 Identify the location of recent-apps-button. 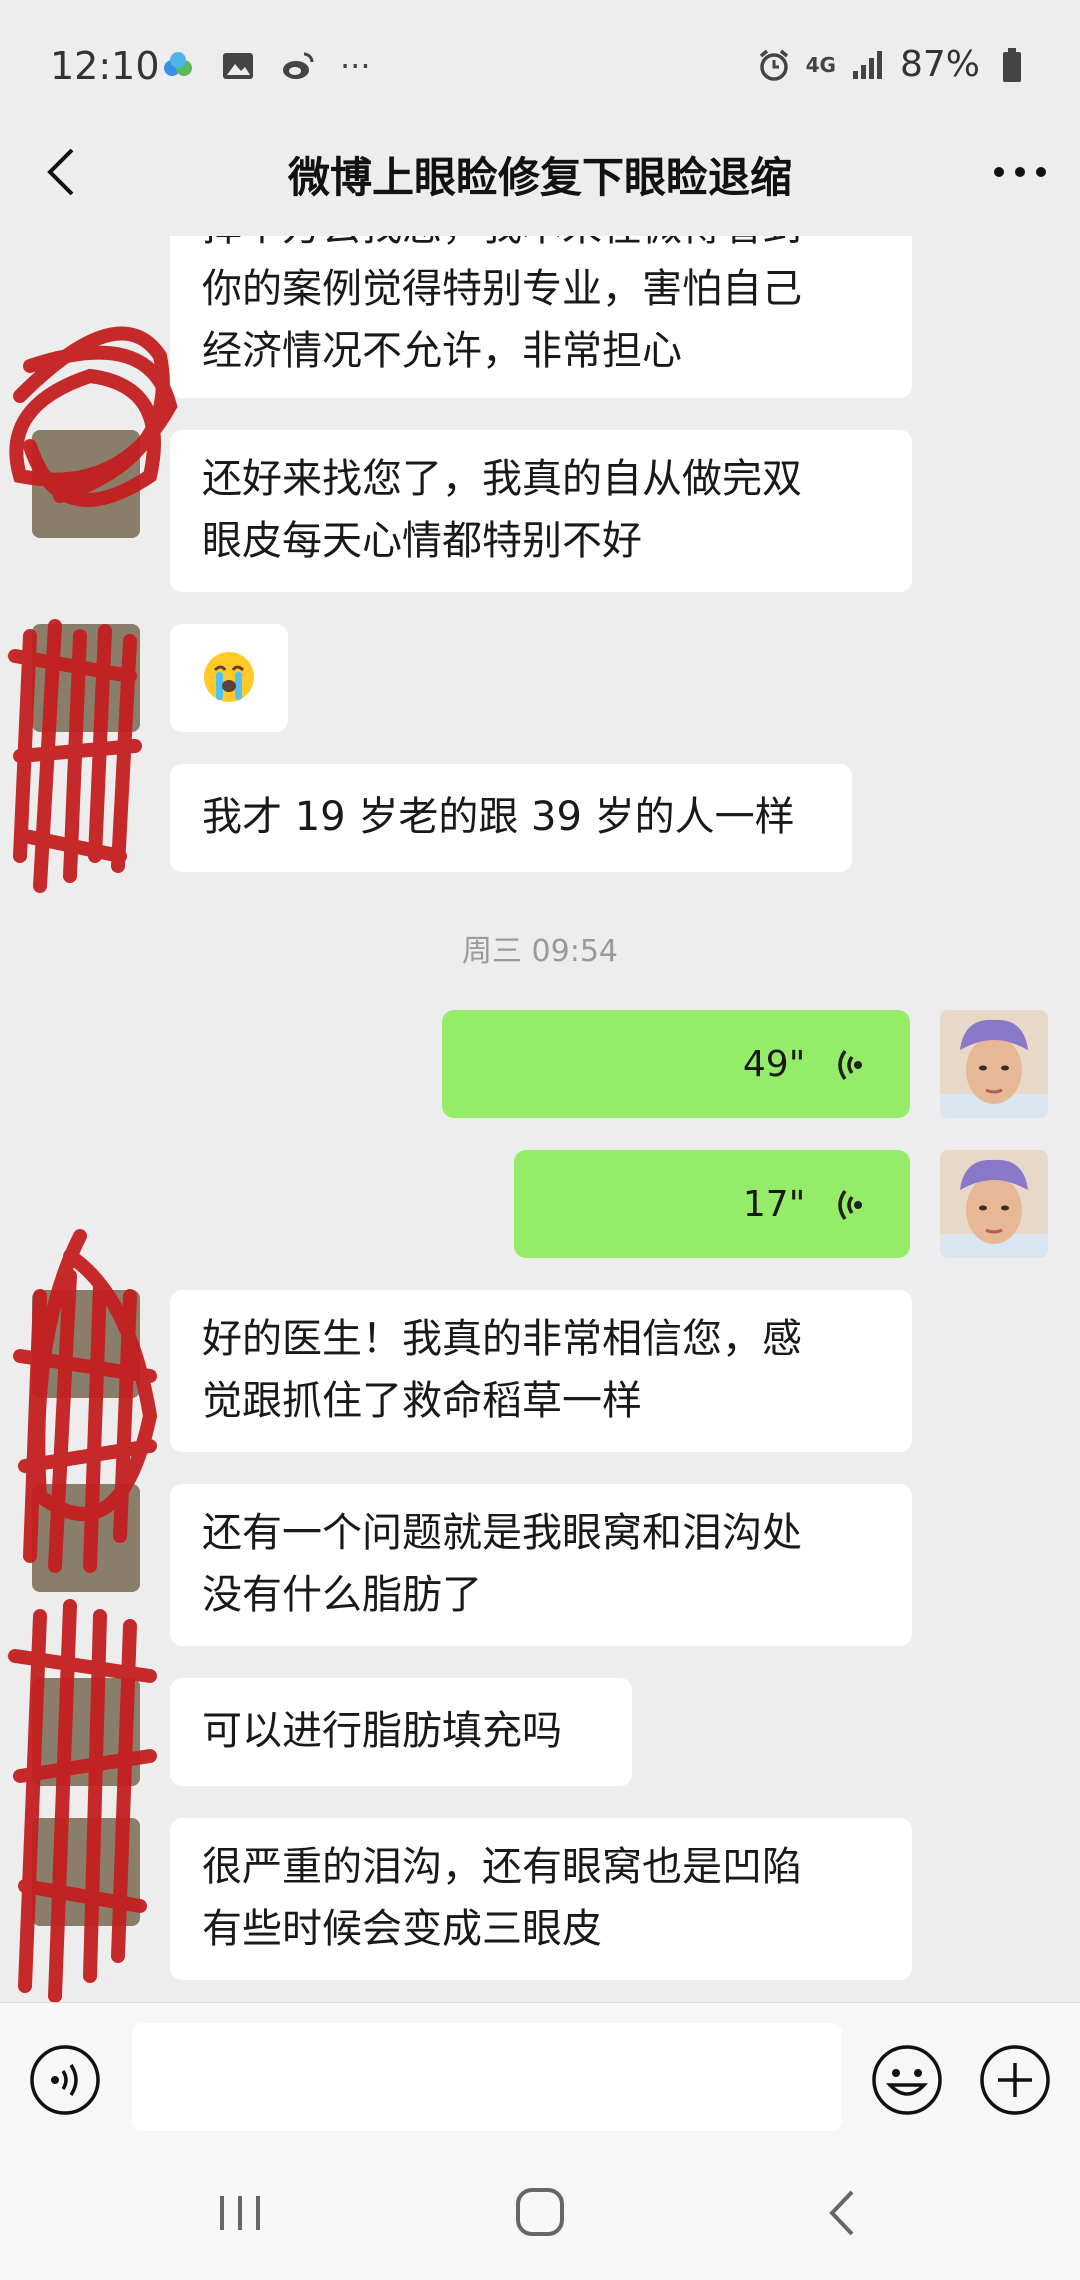
(240, 2213).